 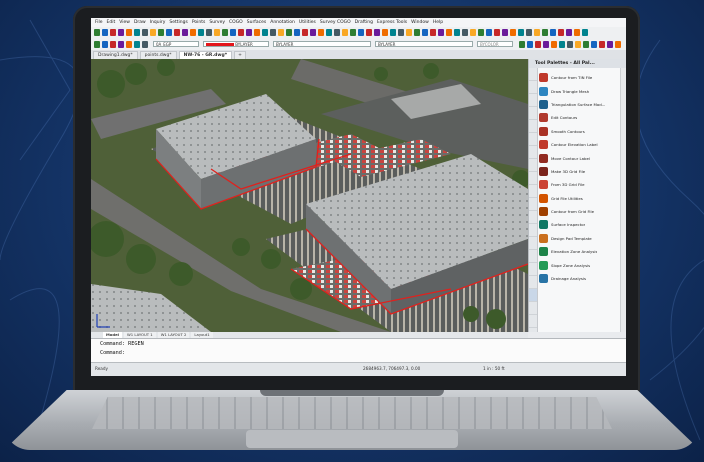 What do you see at coordinates (438, 22) in the screenshot?
I see `menu-item: Help` at bounding box center [438, 22].